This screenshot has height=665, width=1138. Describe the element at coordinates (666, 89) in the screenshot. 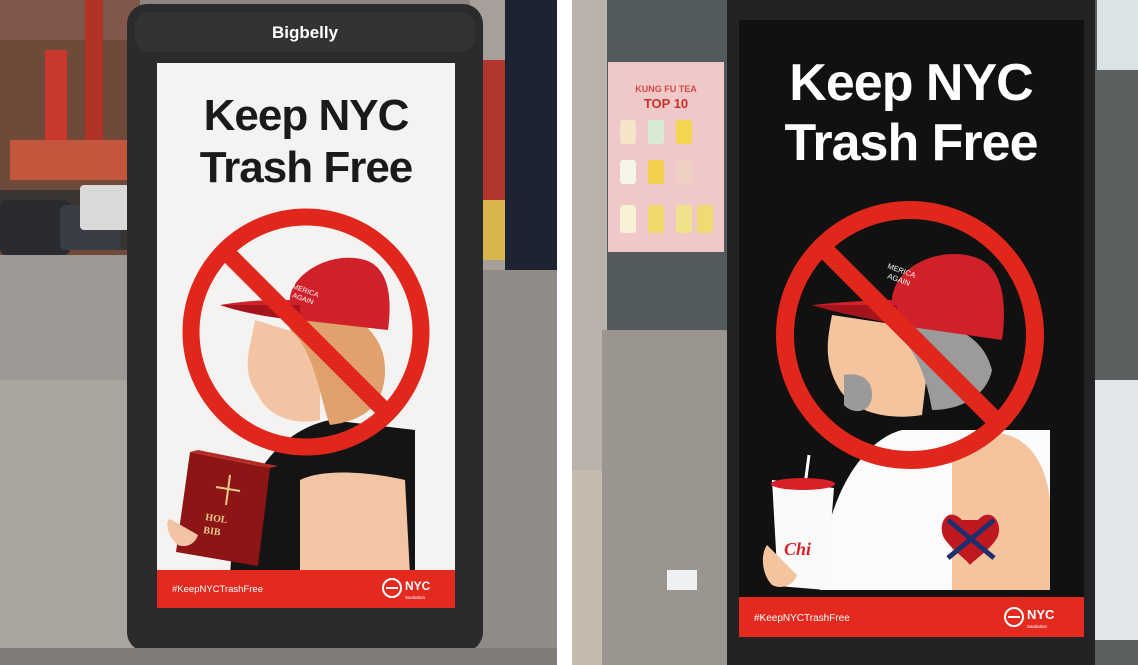

I see `store-sign-line1: KUNG FU TEA` at that location.